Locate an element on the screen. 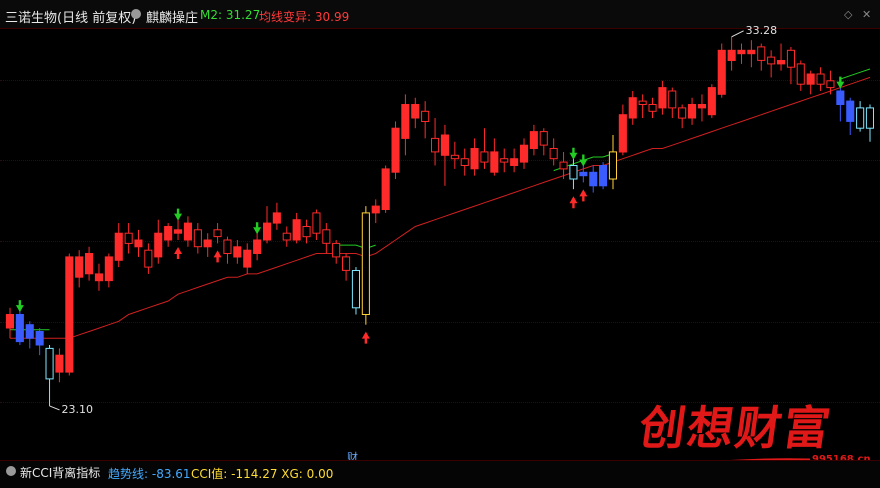 The width and height of the screenshot is (880, 488). high-pointer is located at coordinates (737, 34).